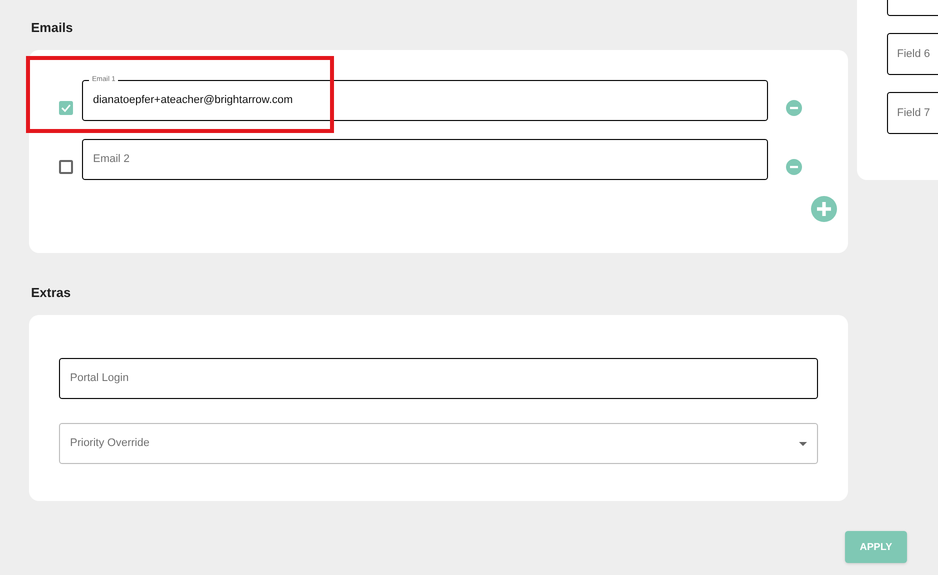  What do you see at coordinates (912, 54) in the screenshot?
I see `input-field: Field 6` at bounding box center [912, 54].